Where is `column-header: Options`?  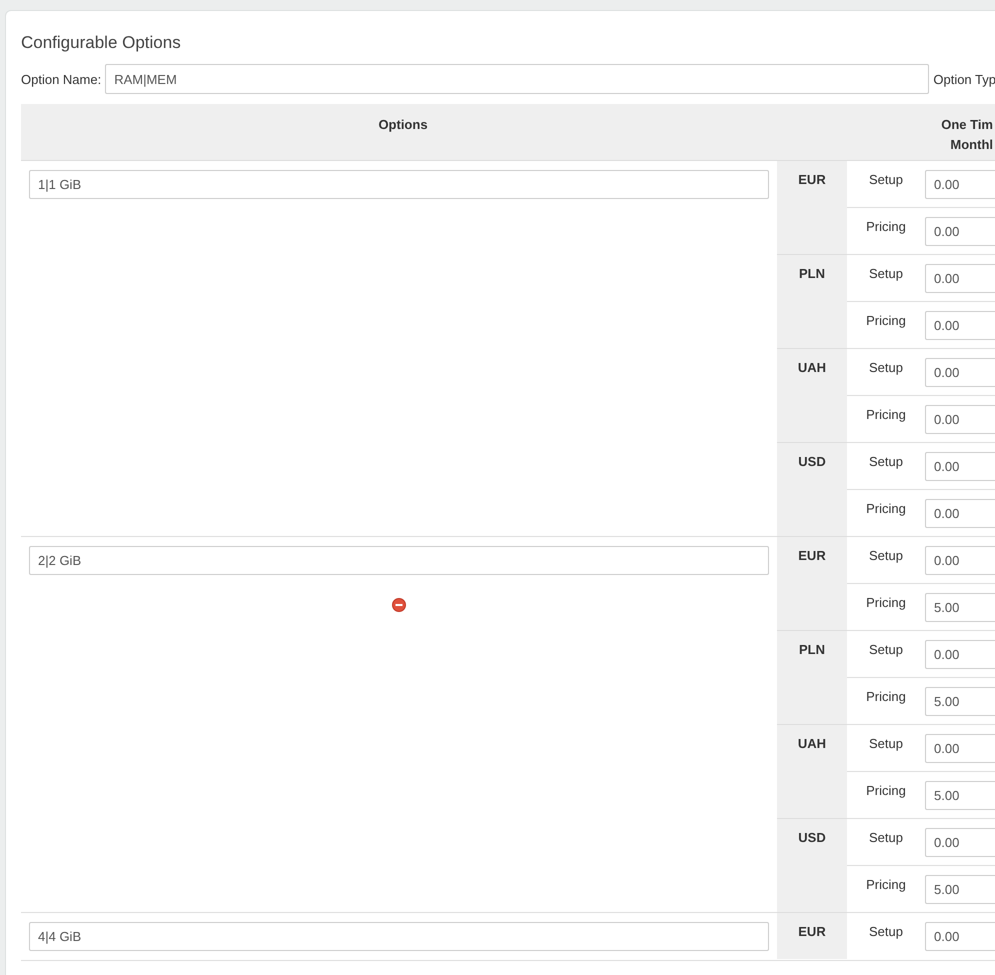
column-header: Options is located at coordinates (403, 125).